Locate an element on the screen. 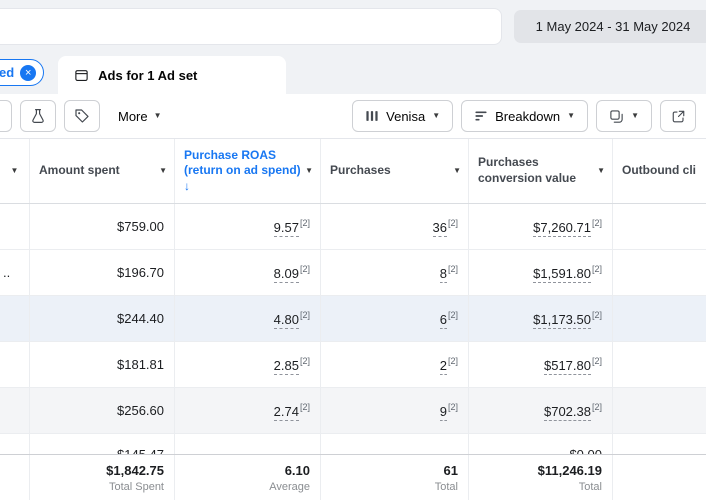 The width and height of the screenshot is (706, 500). conversion-value-cell: $1,591.80[2] is located at coordinates (541, 272).